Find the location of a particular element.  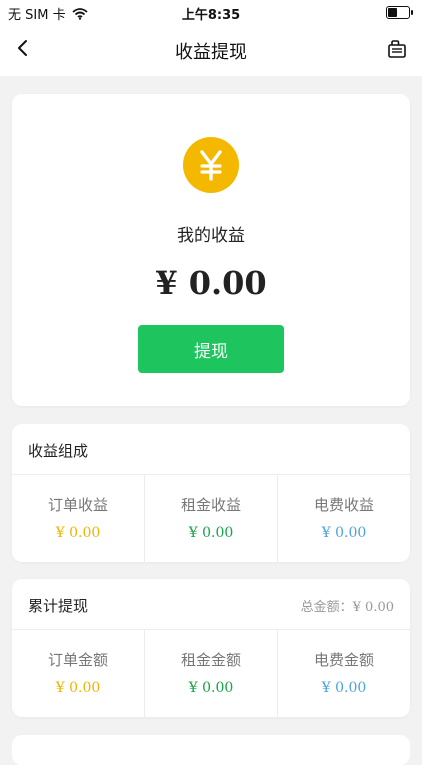

nav-bar: 收益提现 is located at coordinates (211, 50).